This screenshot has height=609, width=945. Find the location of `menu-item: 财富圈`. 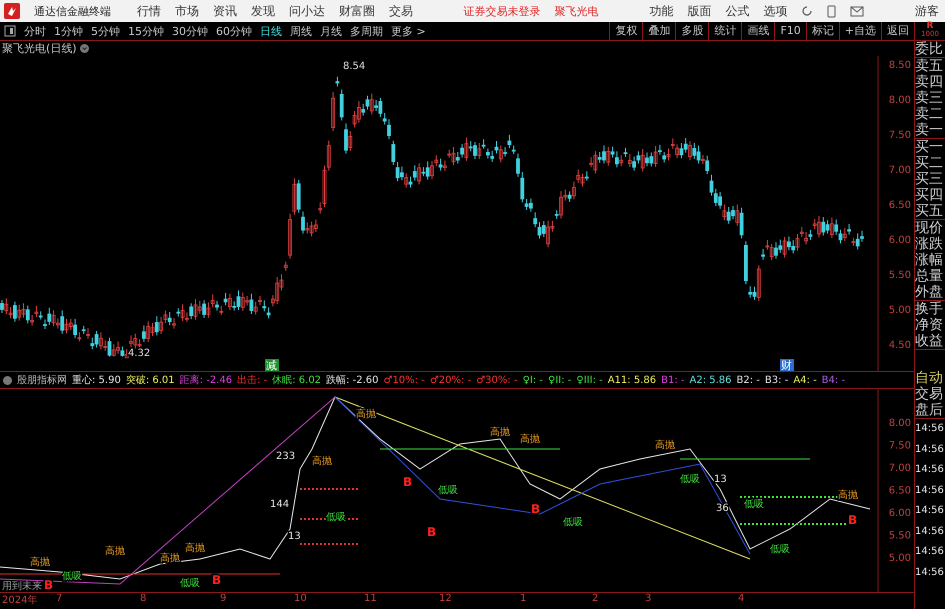

menu-item: 财富圈 is located at coordinates (357, 11).